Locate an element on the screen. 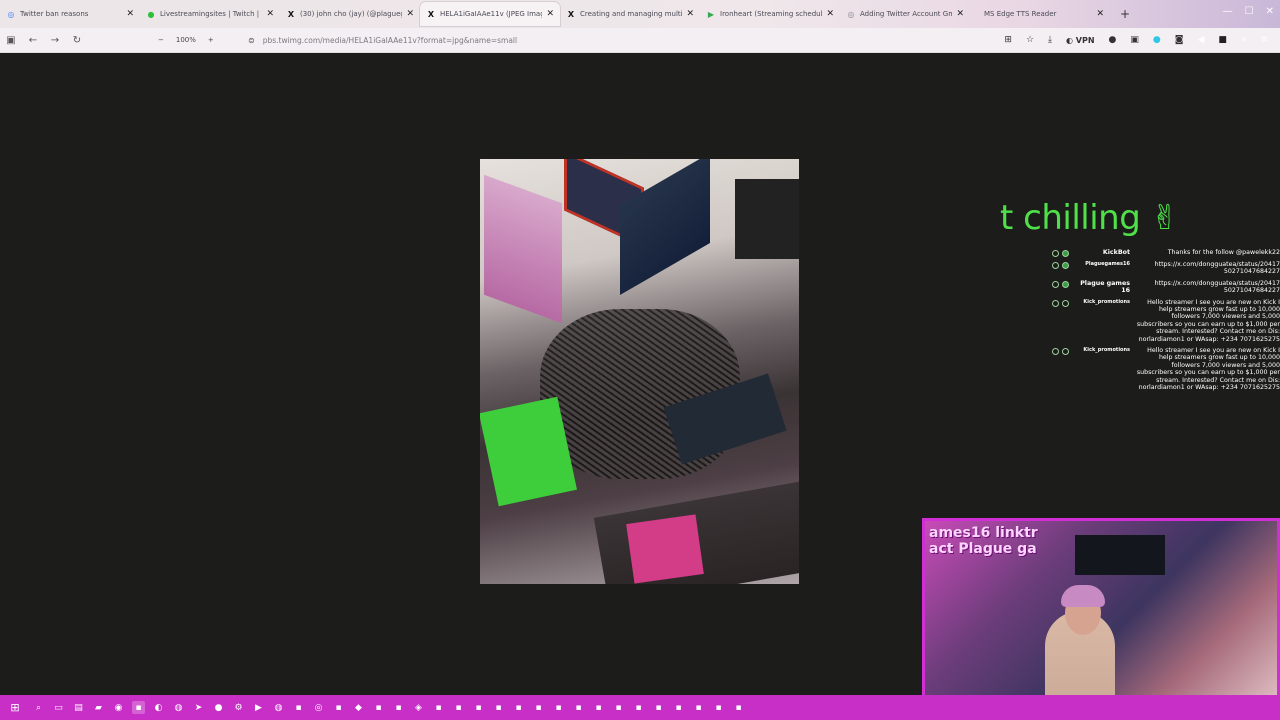  tab-ironheart: ▶ Ironheart (Streaming schedule ✕ is located at coordinates (770, 14).